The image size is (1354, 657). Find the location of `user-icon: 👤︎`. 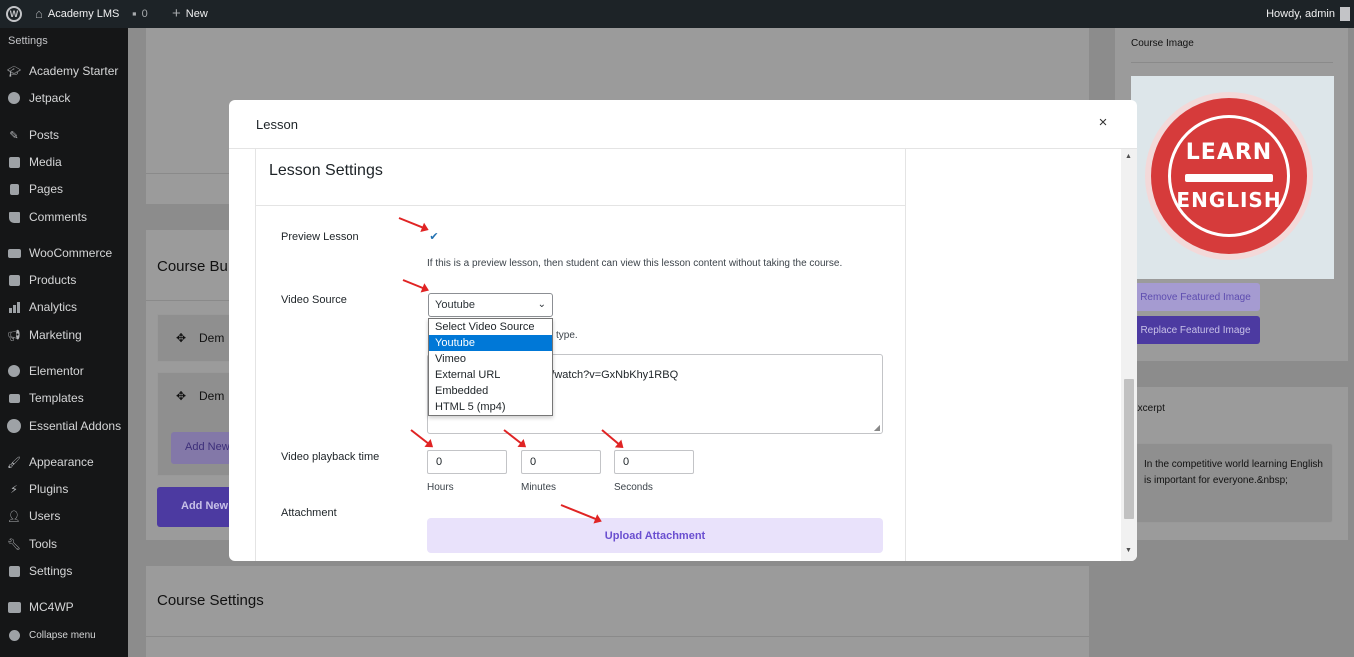

user-icon: 👤︎ is located at coordinates (14, 516).